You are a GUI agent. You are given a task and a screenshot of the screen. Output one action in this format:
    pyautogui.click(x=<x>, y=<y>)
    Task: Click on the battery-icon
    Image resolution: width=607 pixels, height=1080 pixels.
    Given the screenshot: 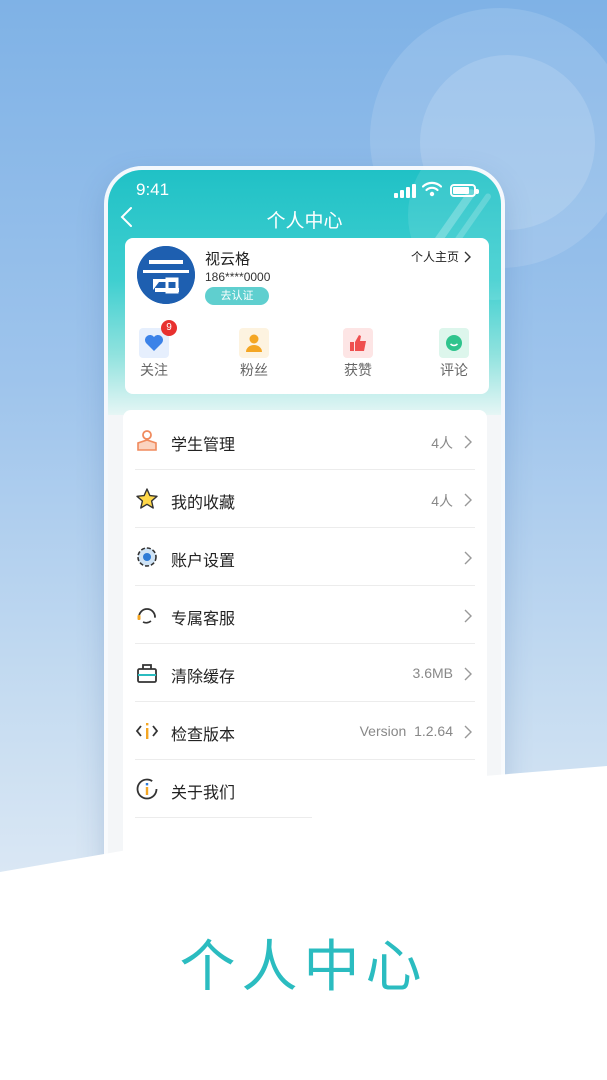 What is the action you would take?
    pyautogui.click(x=464, y=190)
    